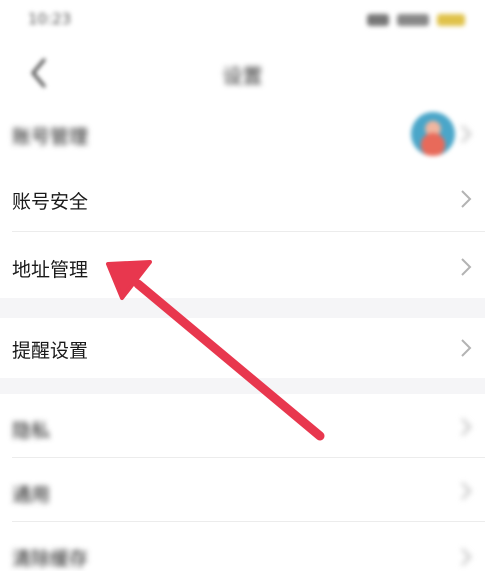 This screenshot has height=571, width=485. I want to click on settings-item-label: 清除缓存, so click(50, 559).